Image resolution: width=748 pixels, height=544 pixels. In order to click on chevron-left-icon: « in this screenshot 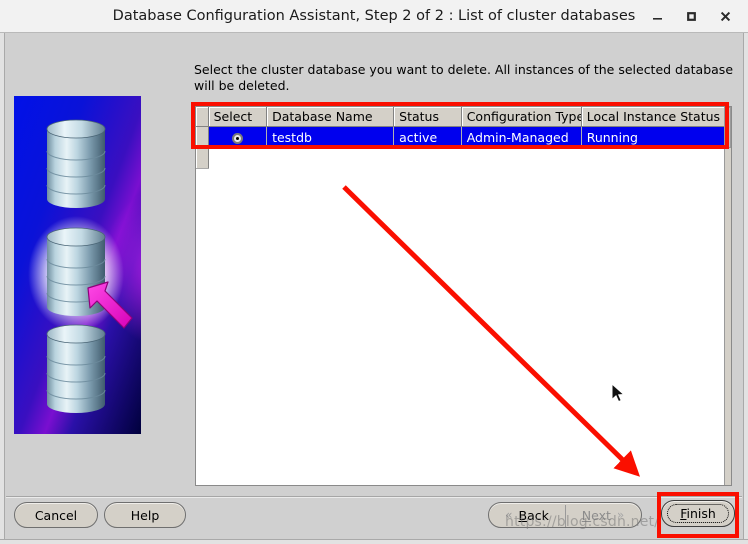, I will do `click(509, 515)`.